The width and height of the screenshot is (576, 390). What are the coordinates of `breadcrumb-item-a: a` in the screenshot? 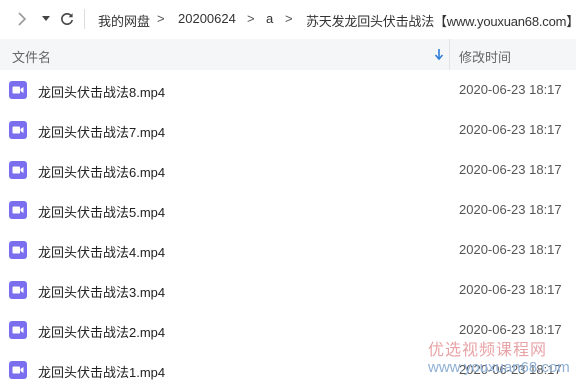 It's located at (269, 18).